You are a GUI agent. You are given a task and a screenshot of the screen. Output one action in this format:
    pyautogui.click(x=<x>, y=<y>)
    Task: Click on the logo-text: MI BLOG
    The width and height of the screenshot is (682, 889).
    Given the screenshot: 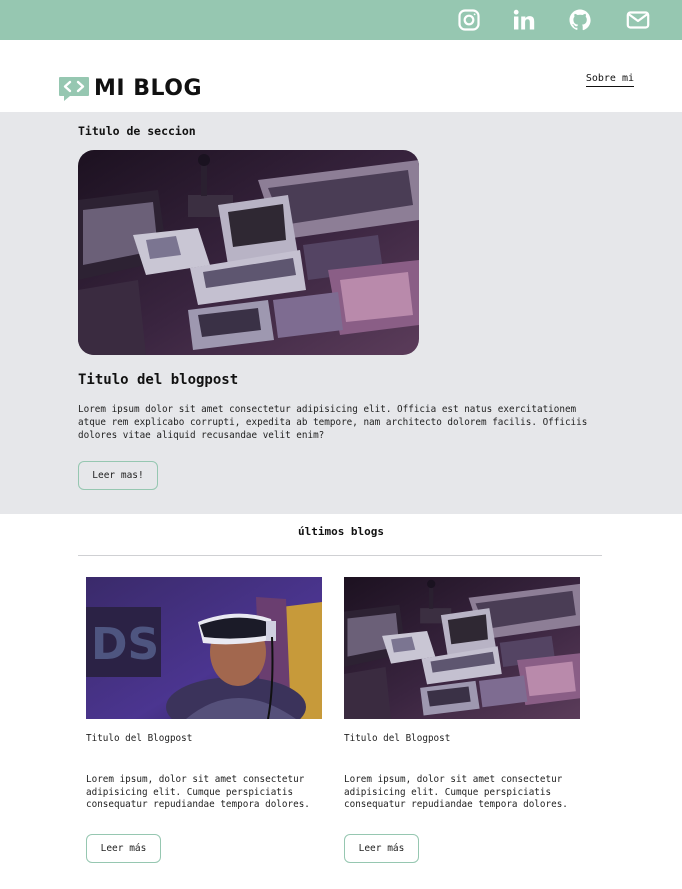 What is the action you would take?
    pyautogui.click(x=148, y=88)
    